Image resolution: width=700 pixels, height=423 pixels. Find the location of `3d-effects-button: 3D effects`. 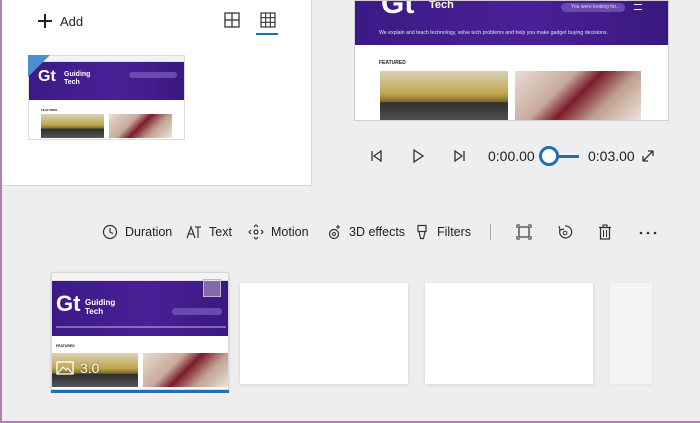

3d-effects-button: 3D effects is located at coordinates (365, 232).